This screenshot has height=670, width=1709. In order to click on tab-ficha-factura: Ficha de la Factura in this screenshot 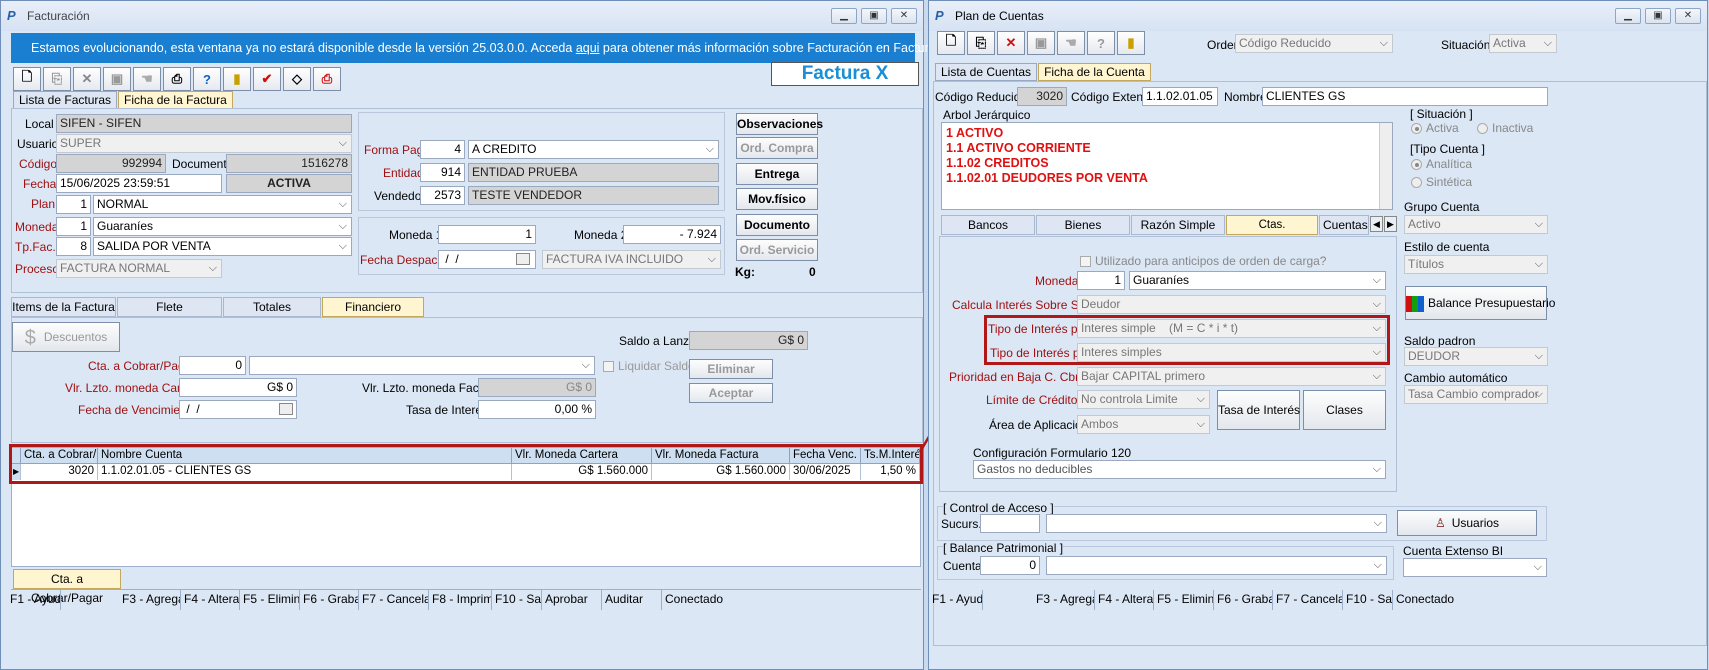, I will do `click(175, 100)`.